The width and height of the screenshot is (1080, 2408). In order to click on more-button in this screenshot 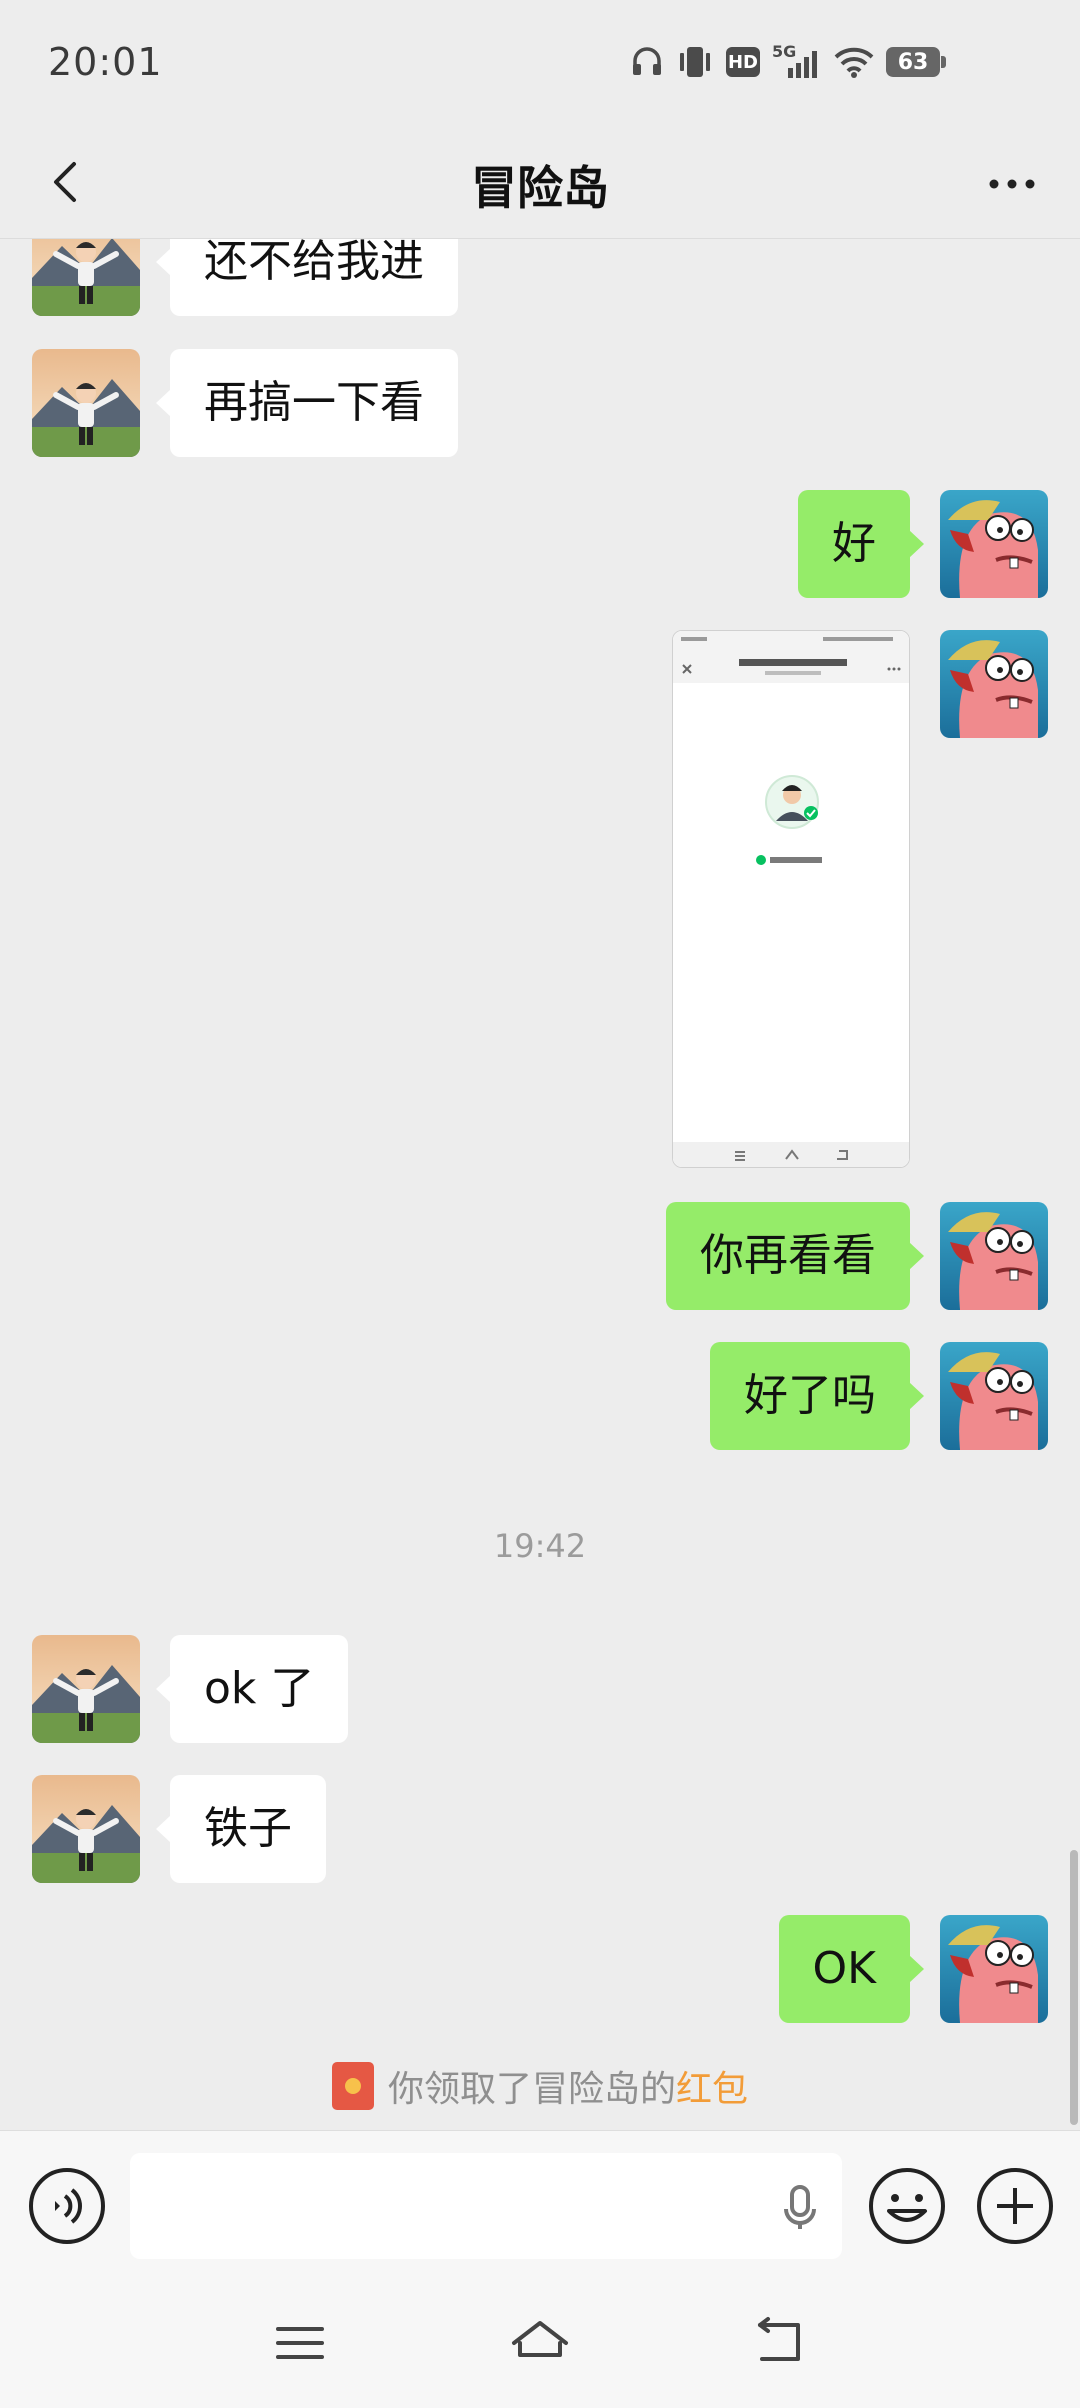, I will do `click(1012, 184)`.